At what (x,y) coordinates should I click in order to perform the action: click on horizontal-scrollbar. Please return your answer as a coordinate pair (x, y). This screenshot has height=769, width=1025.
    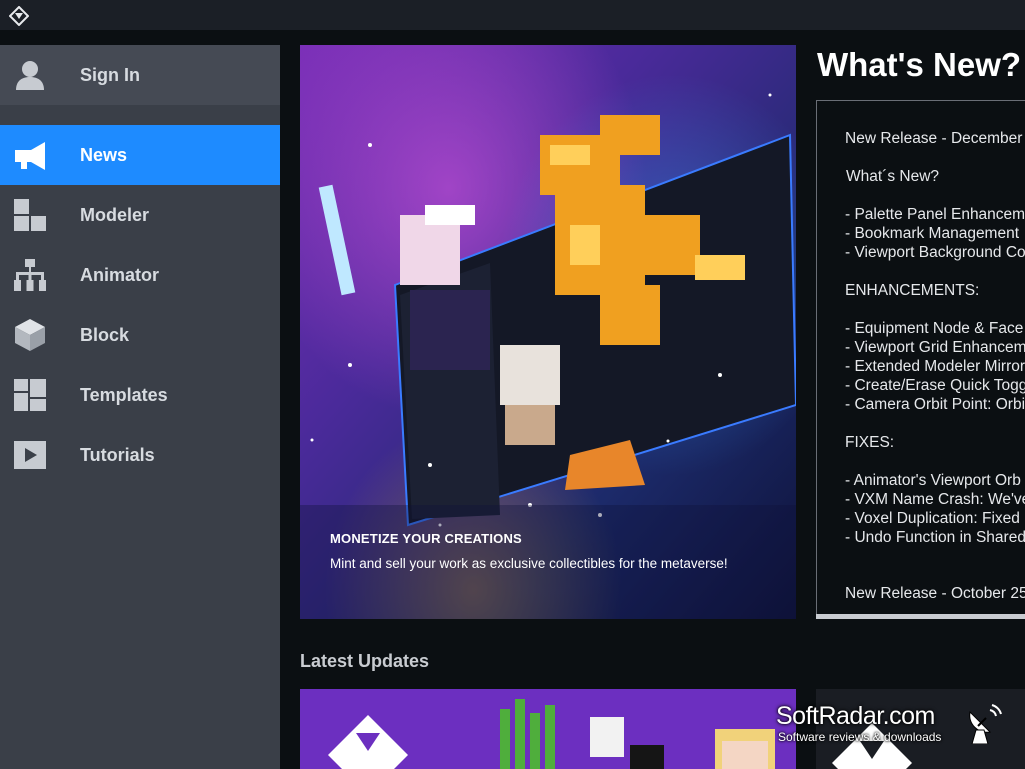
    Looking at the image, I should click on (920, 616).